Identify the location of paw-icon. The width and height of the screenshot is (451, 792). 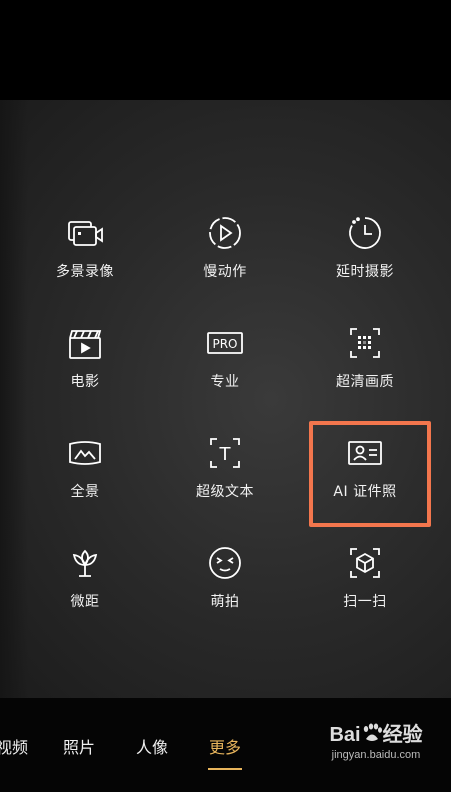
(372, 736).